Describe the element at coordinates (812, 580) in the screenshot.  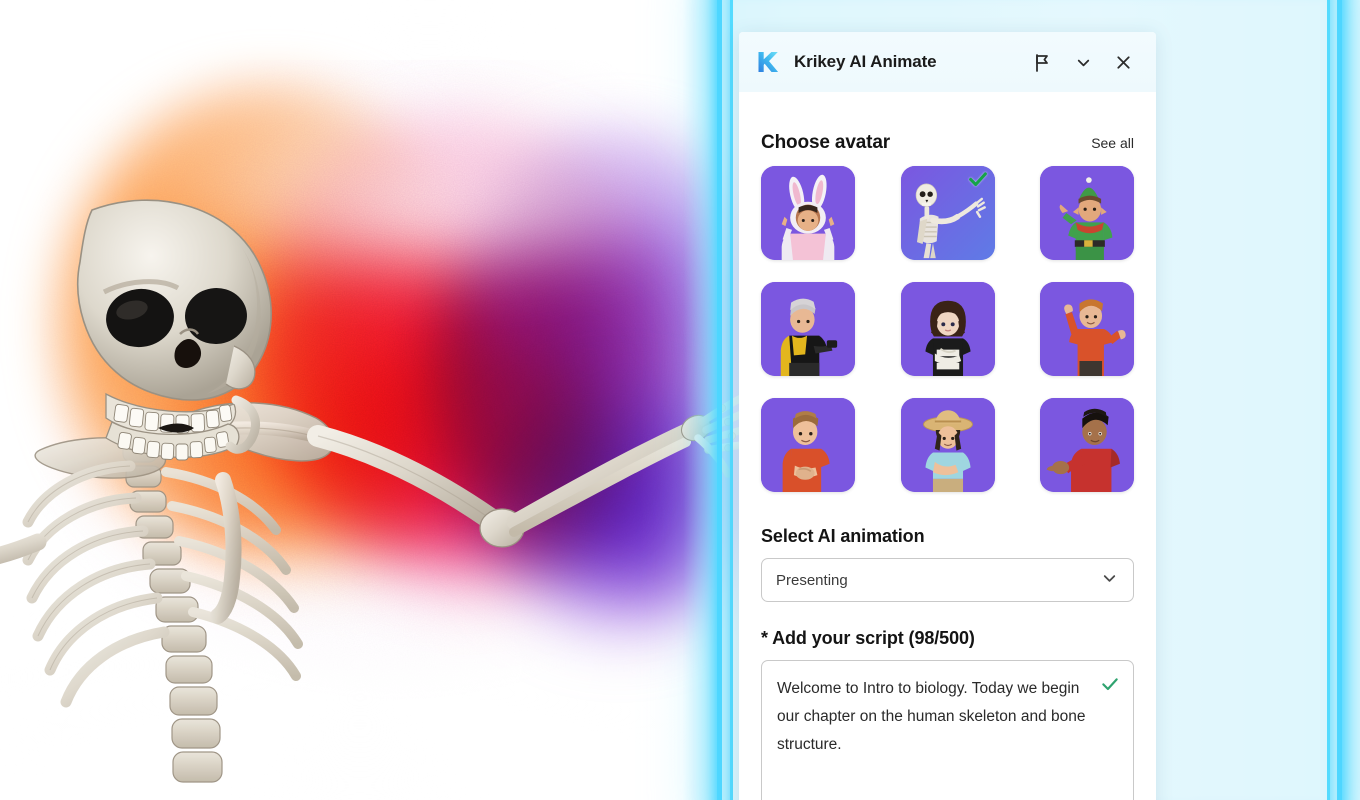
I see `animation-select-value: Presenting` at that location.